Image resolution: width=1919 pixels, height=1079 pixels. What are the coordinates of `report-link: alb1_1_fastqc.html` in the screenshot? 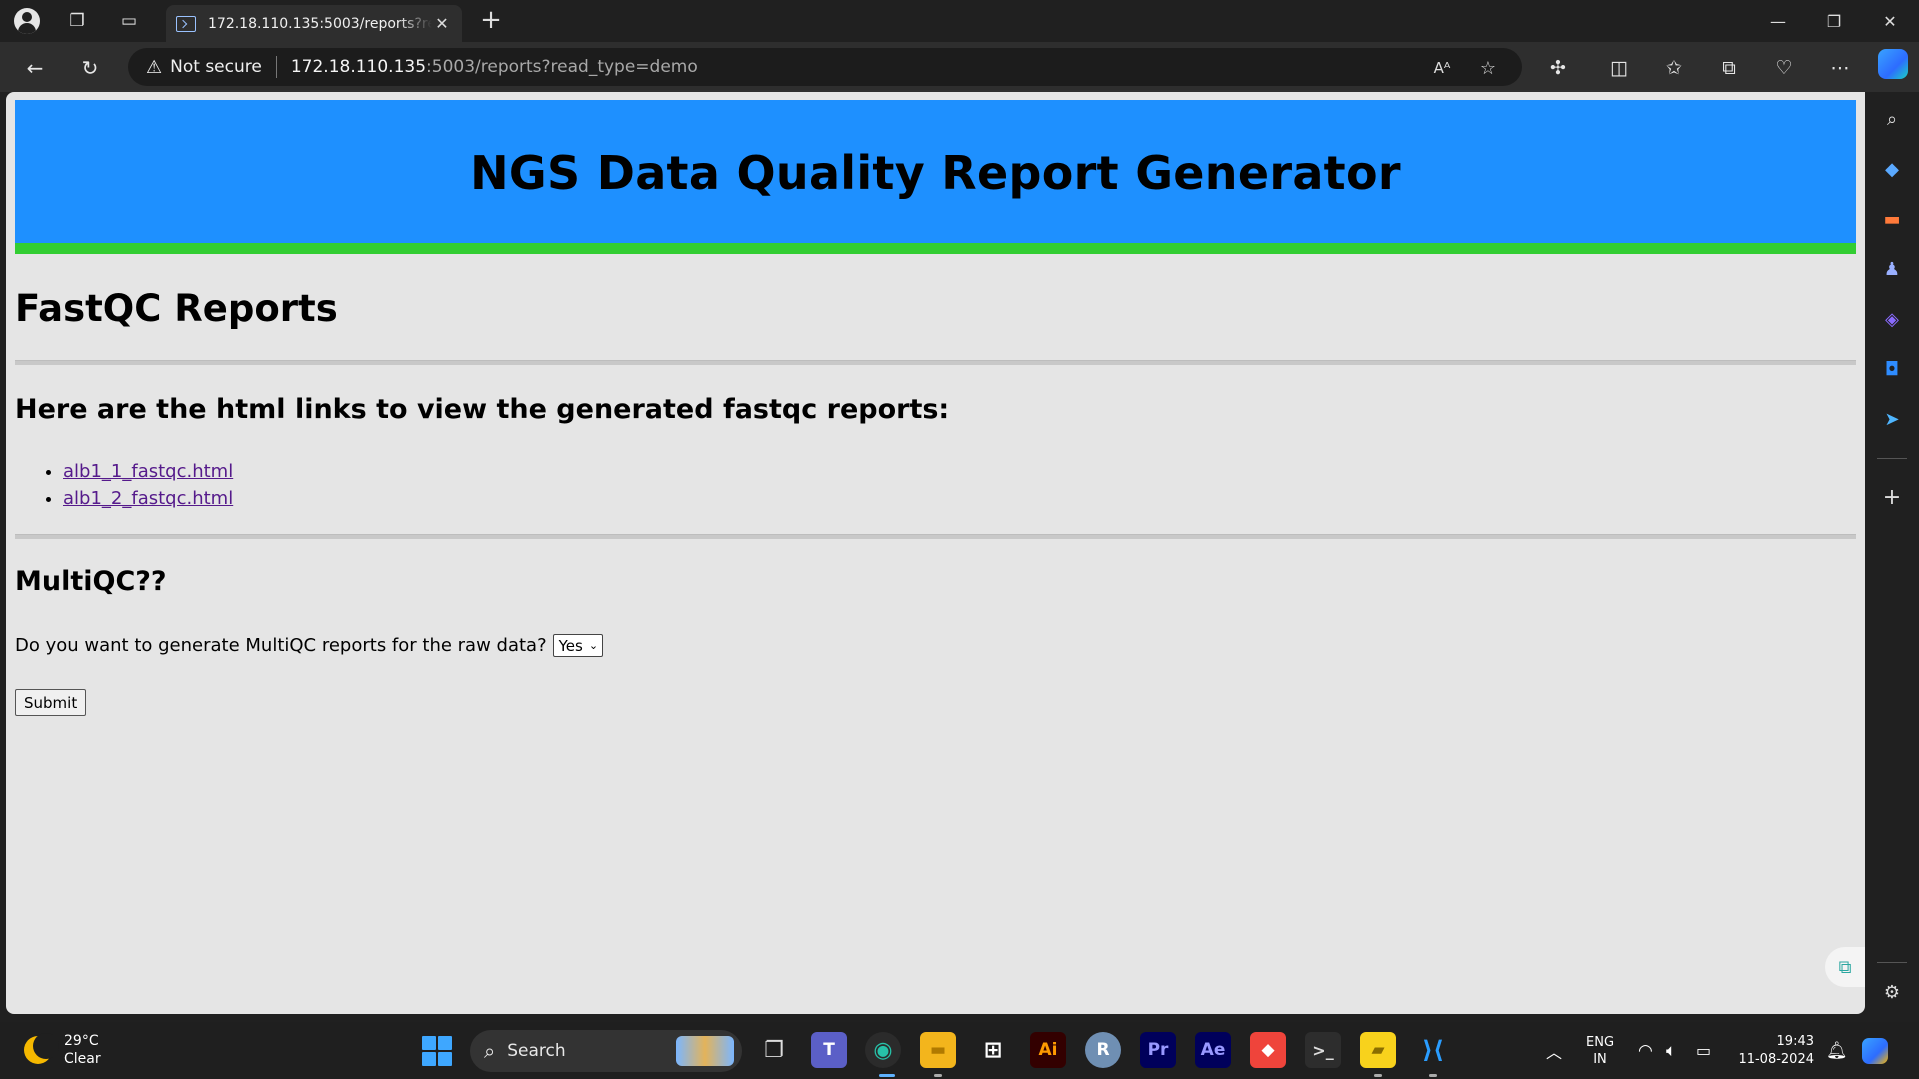 It's located at (148, 471).